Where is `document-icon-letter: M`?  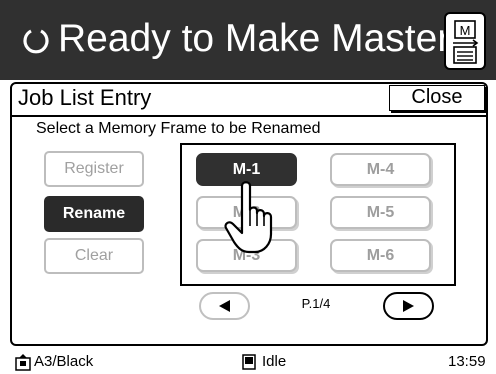 document-icon-letter: M is located at coordinates (465, 30).